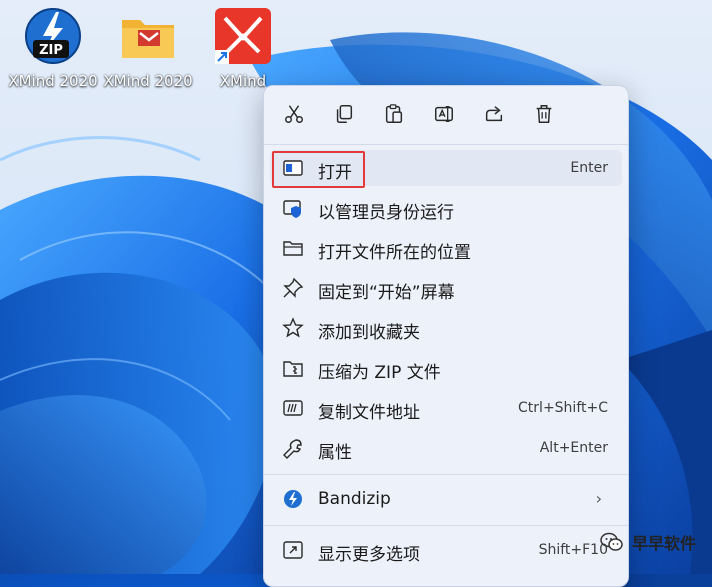 The image size is (712, 587). Describe the element at coordinates (293, 168) in the screenshot. I see `open-window-icon` at that location.